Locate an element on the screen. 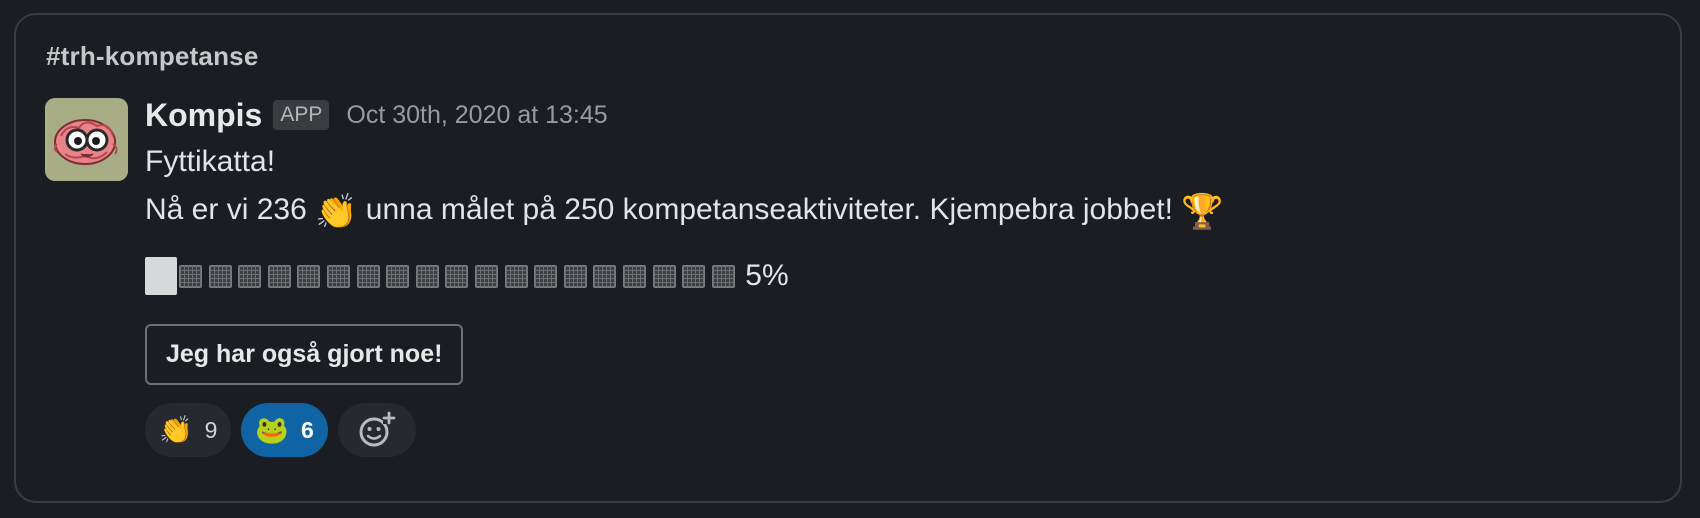 Image resolution: width=1700 pixels, height=518 pixels. add-reaction-icon is located at coordinates (377, 429).